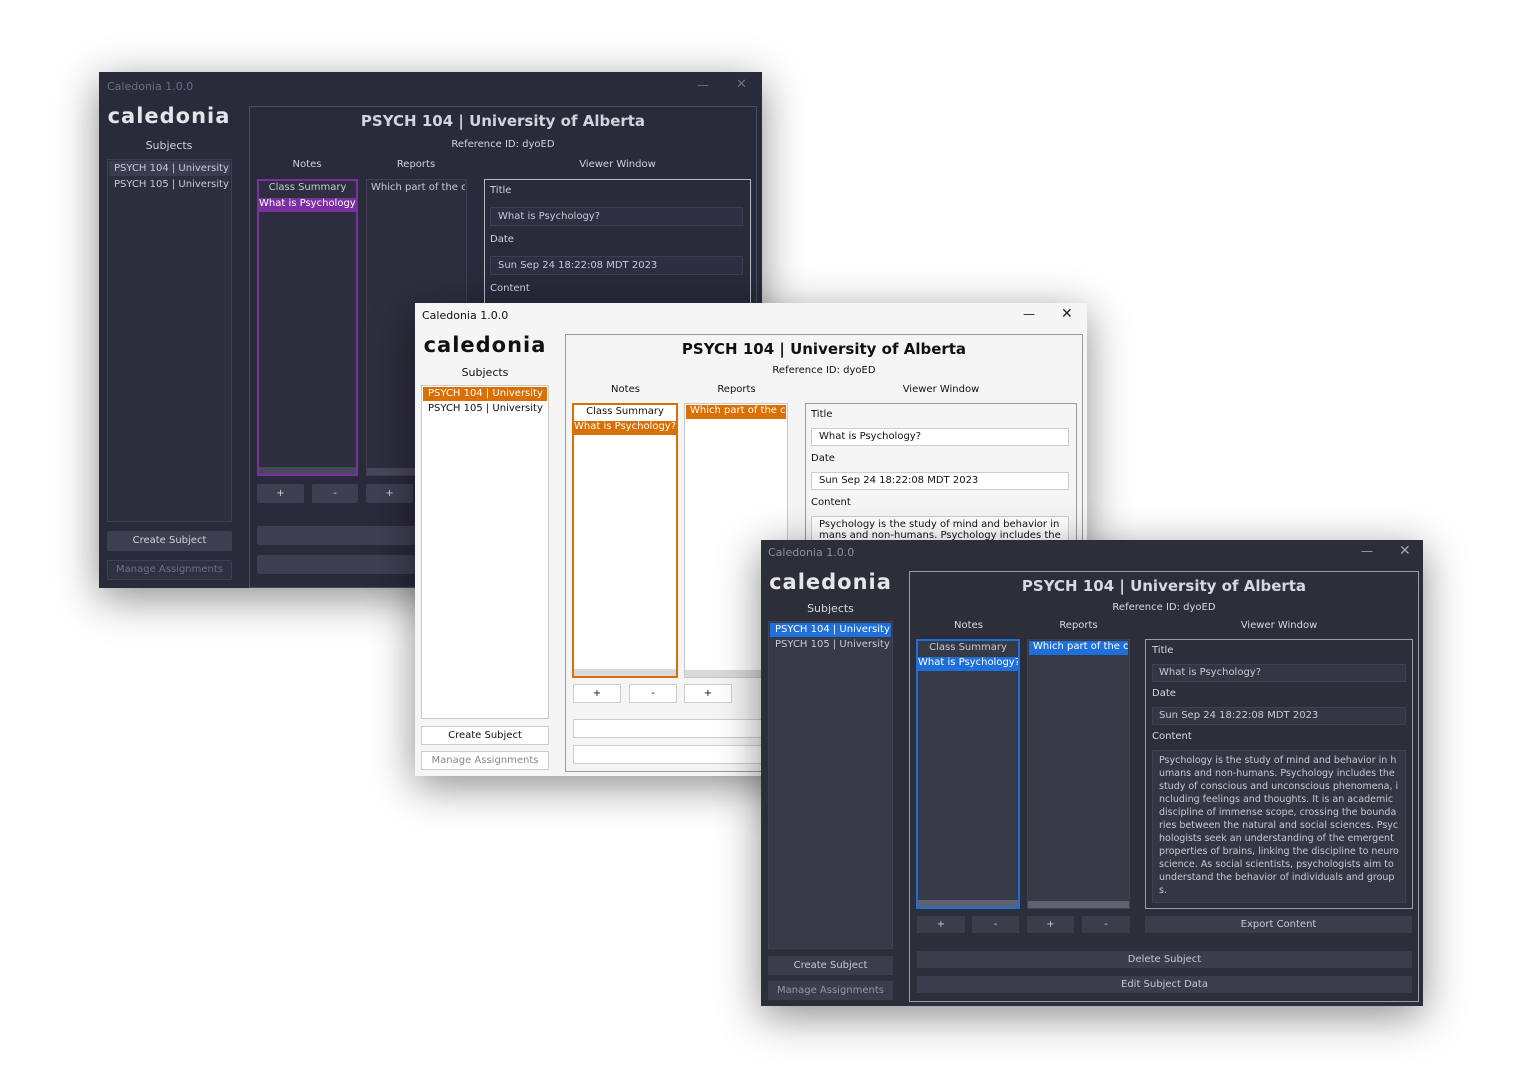 This screenshot has height=1080, width=1531. Describe the element at coordinates (1278, 924) in the screenshot. I see `export-content-button: Export Content` at that location.